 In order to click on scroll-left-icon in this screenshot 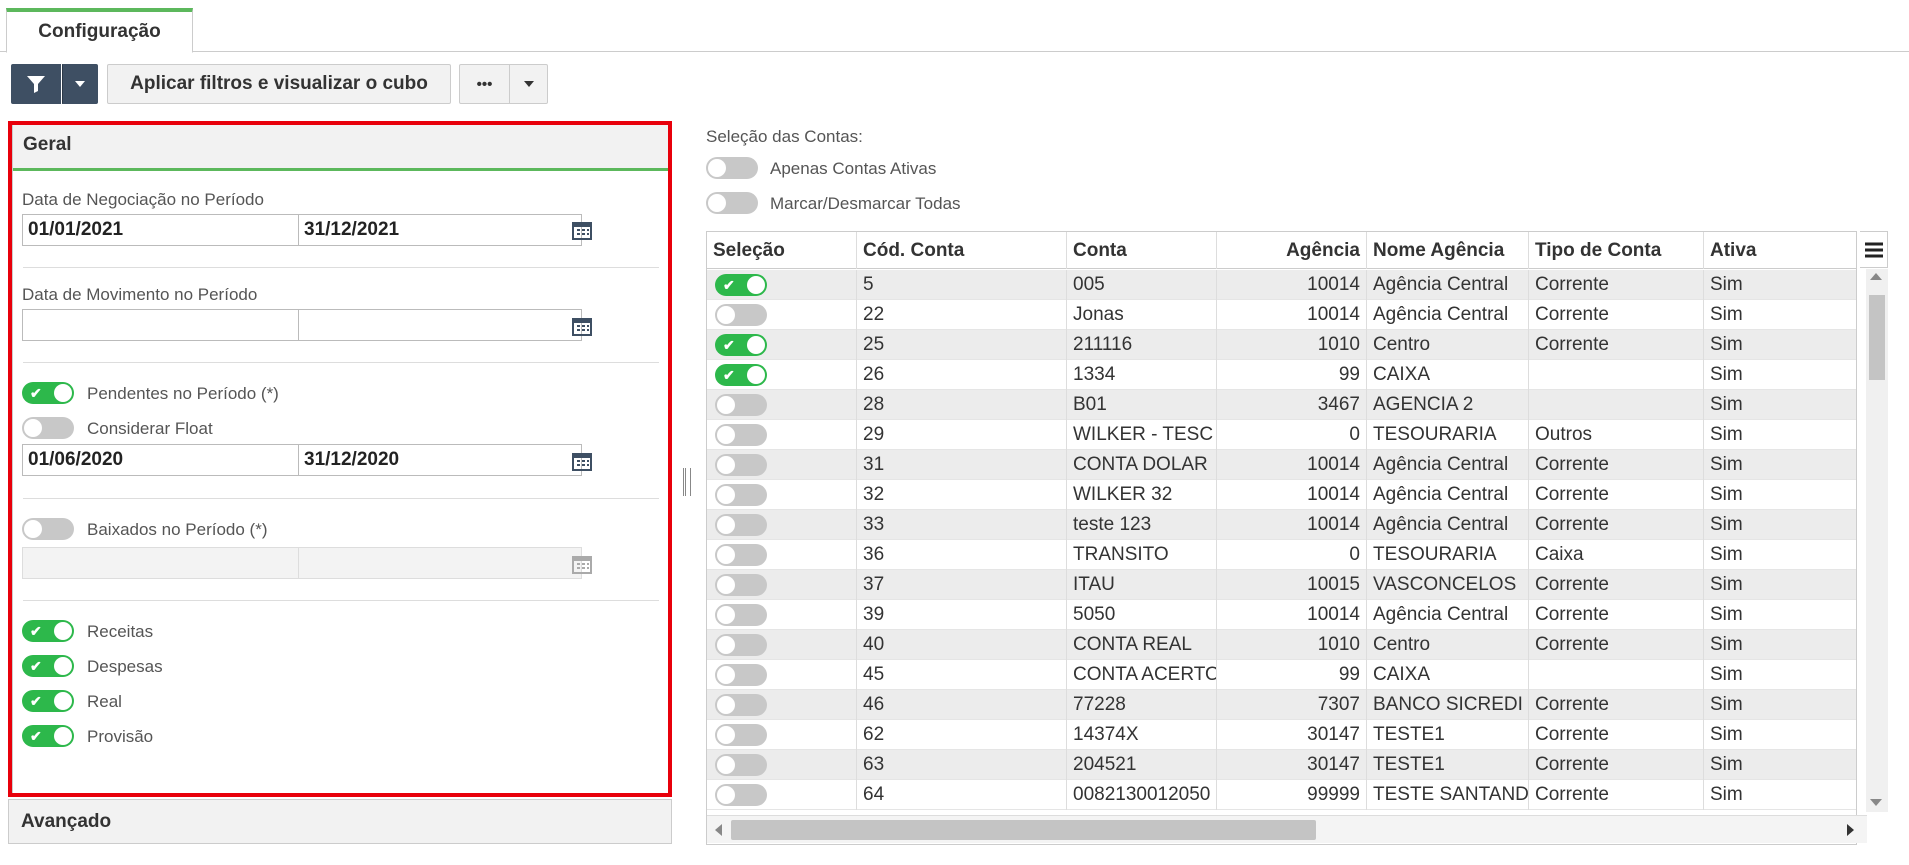, I will do `click(718, 830)`.